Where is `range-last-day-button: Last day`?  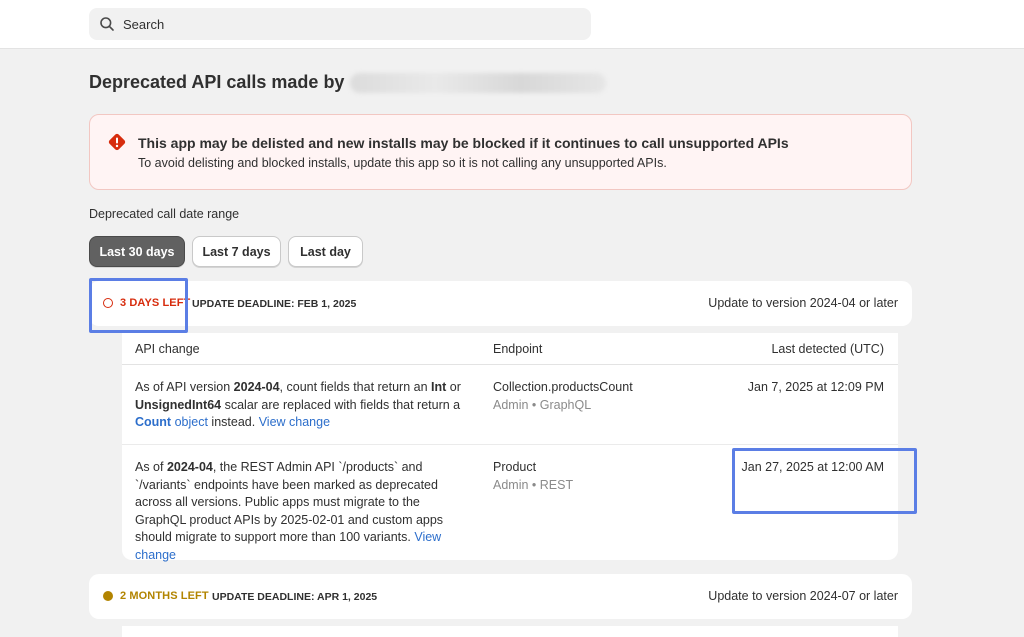 range-last-day-button: Last day is located at coordinates (325, 251).